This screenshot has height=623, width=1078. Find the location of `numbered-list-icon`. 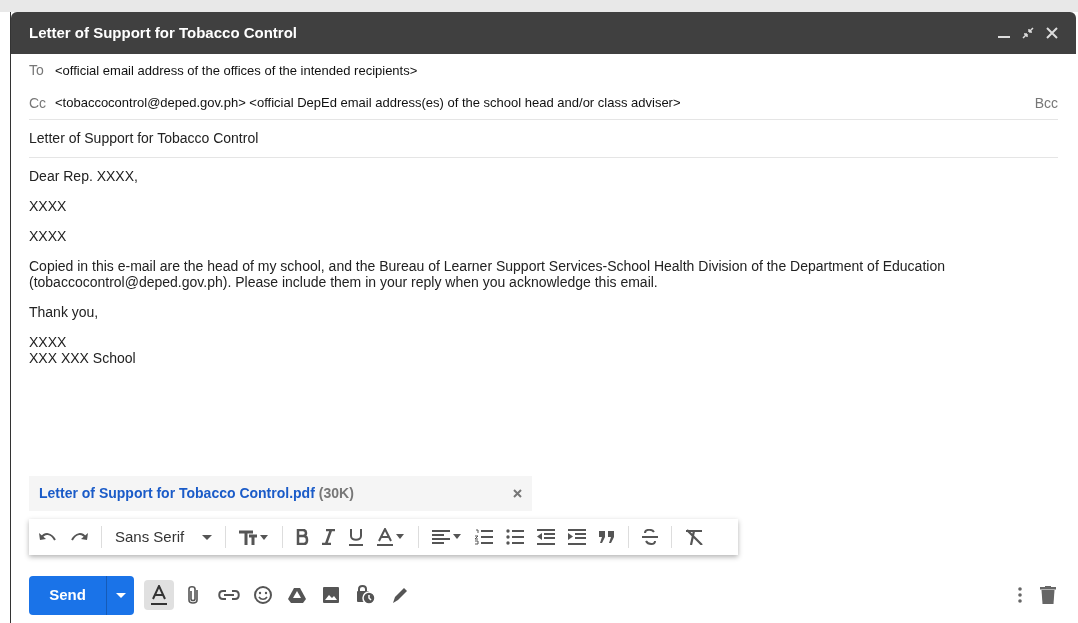

numbered-list-icon is located at coordinates (484, 537).